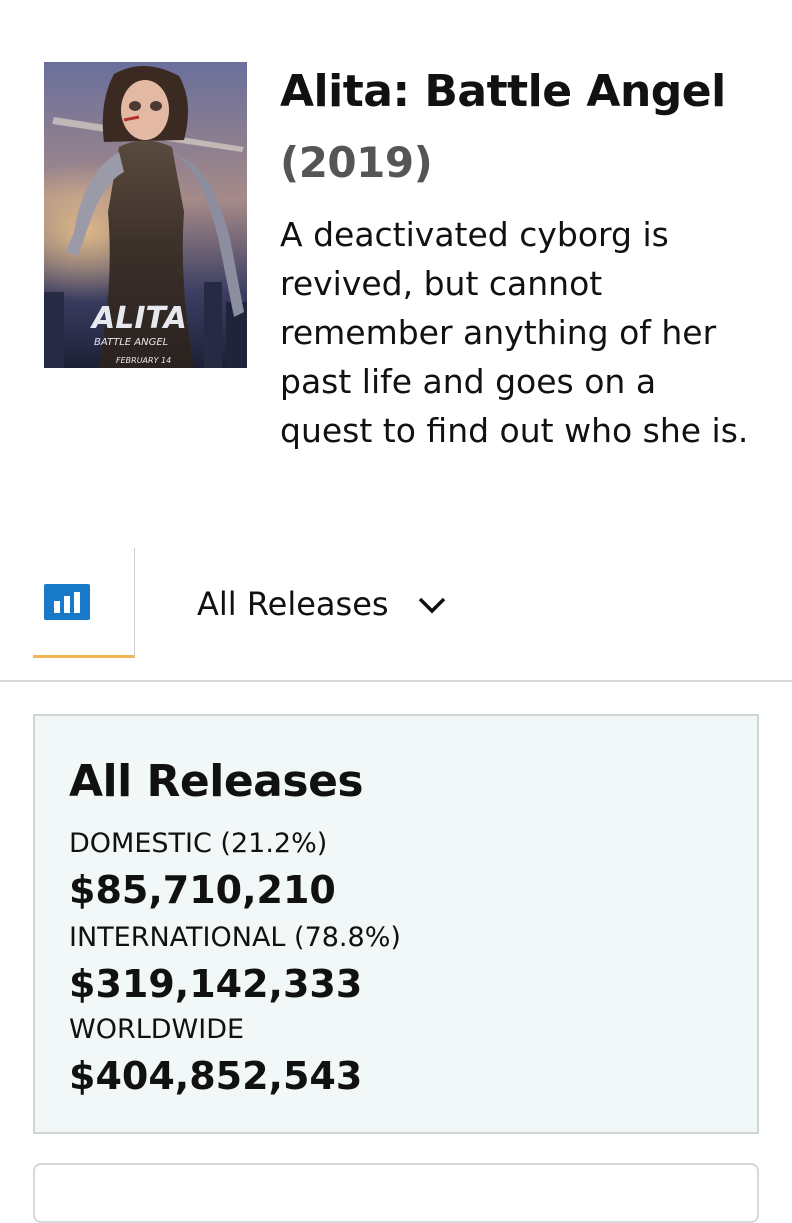  What do you see at coordinates (356, 162) in the screenshot?
I see `movie-year: (2019)` at bounding box center [356, 162].